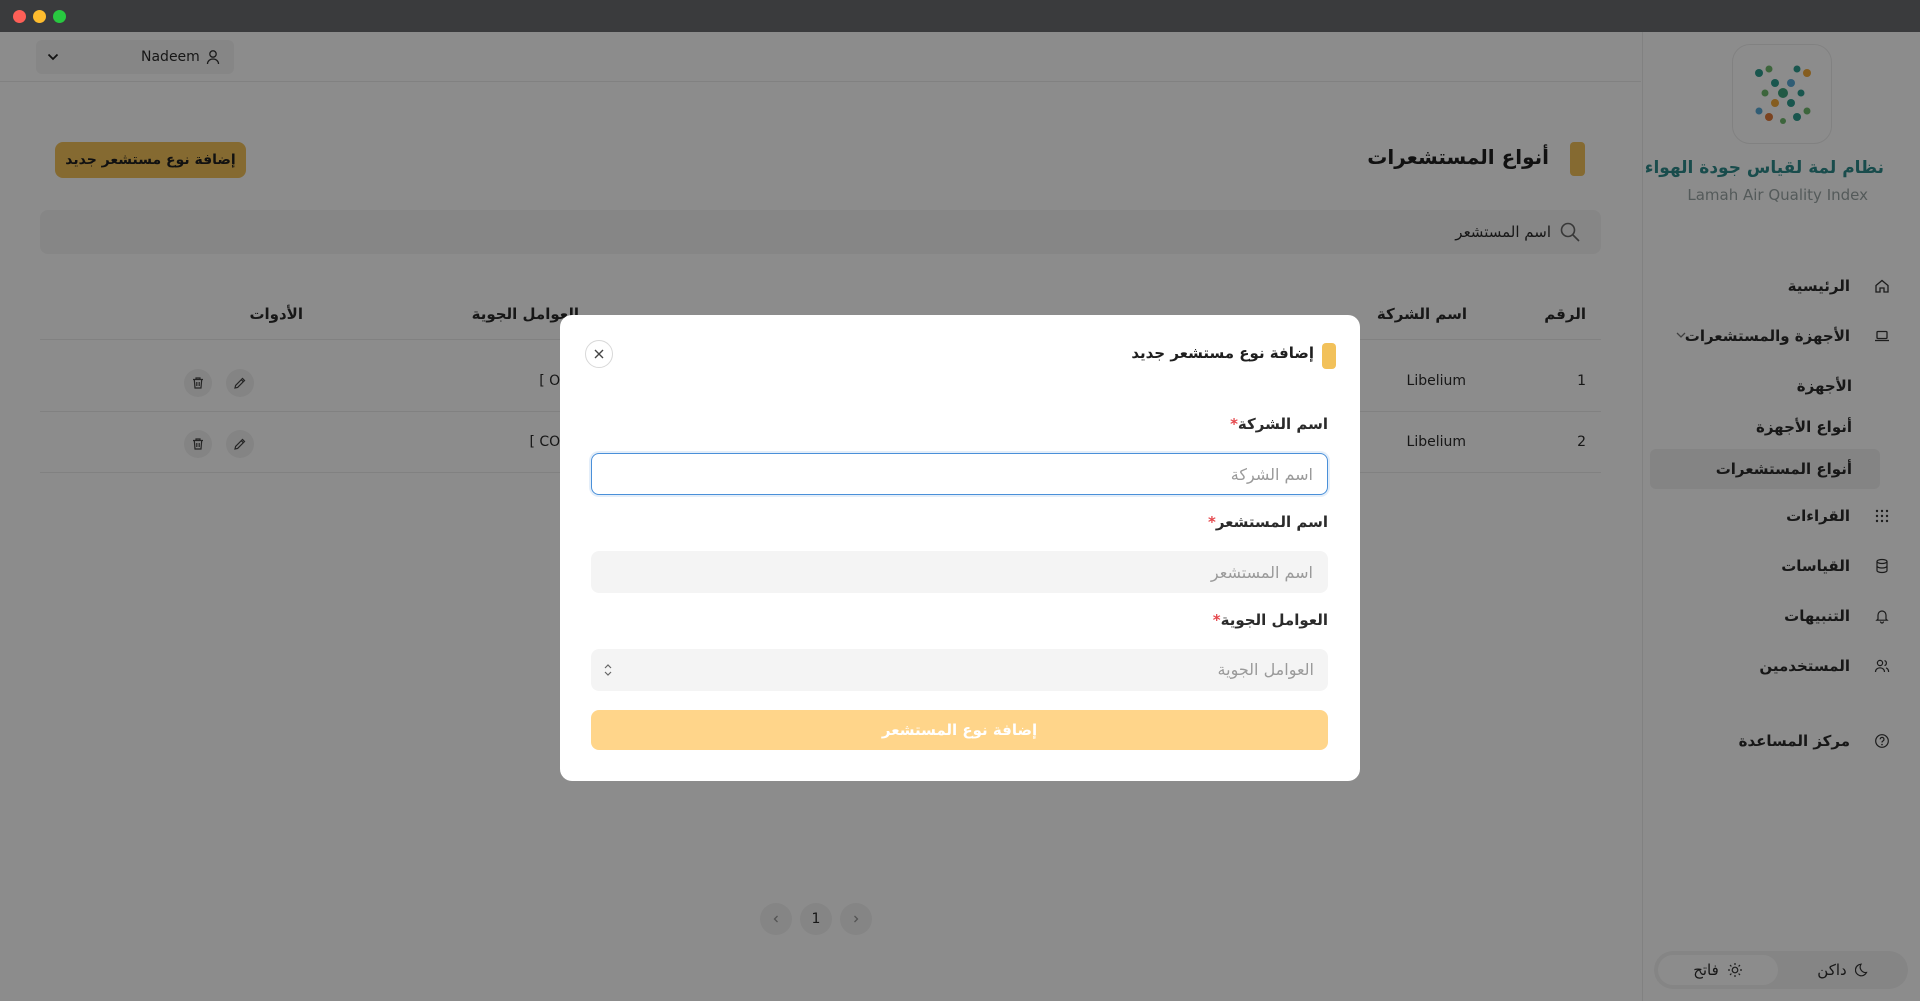 Image resolution: width=1920 pixels, height=1001 pixels. What do you see at coordinates (959, 572) in the screenshot?
I see `sensor-name-input` at bounding box center [959, 572].